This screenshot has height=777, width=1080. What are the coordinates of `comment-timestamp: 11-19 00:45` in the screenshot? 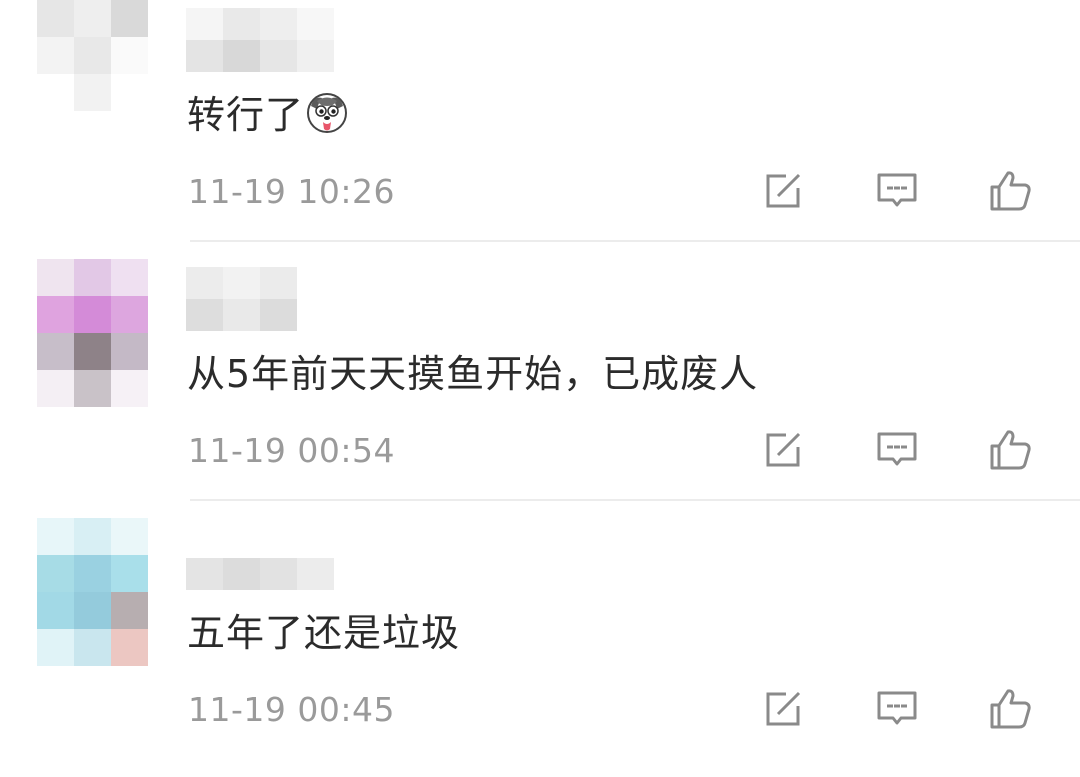 It's located at (291, 709).